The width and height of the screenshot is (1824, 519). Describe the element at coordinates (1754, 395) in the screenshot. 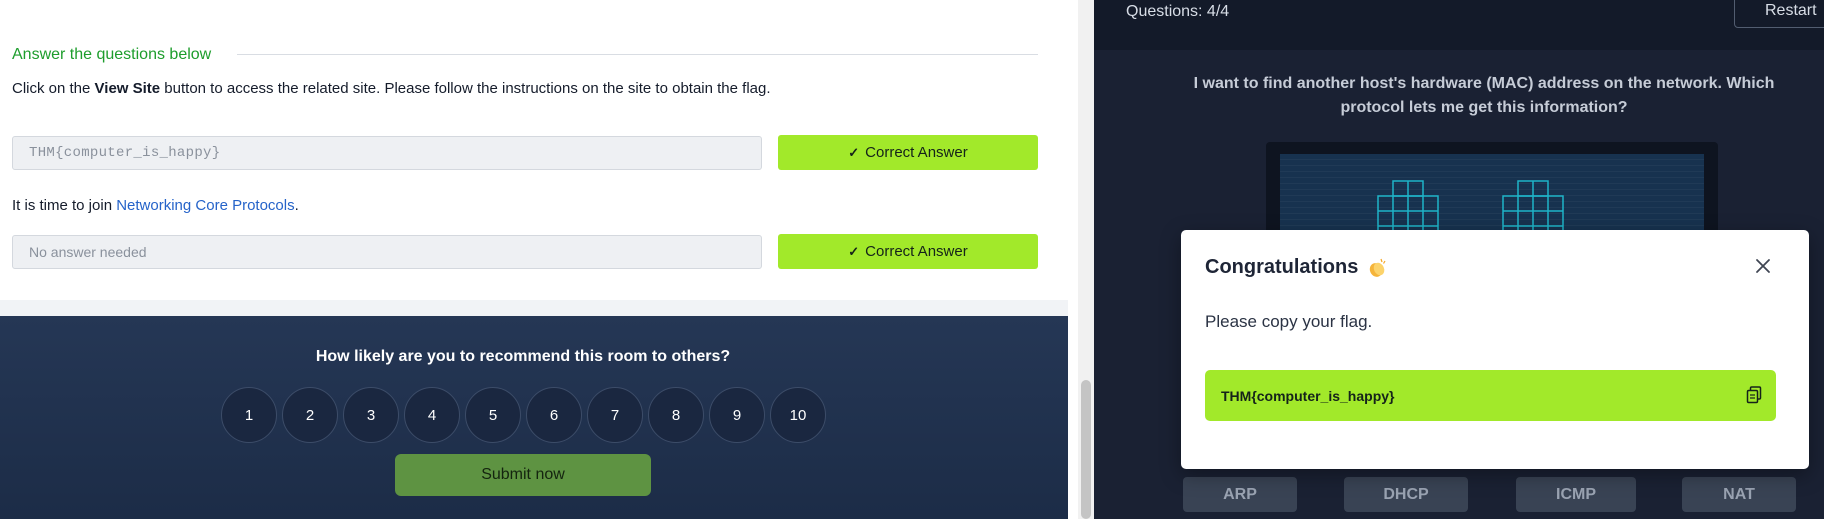

I see `copy-icon` at that location.